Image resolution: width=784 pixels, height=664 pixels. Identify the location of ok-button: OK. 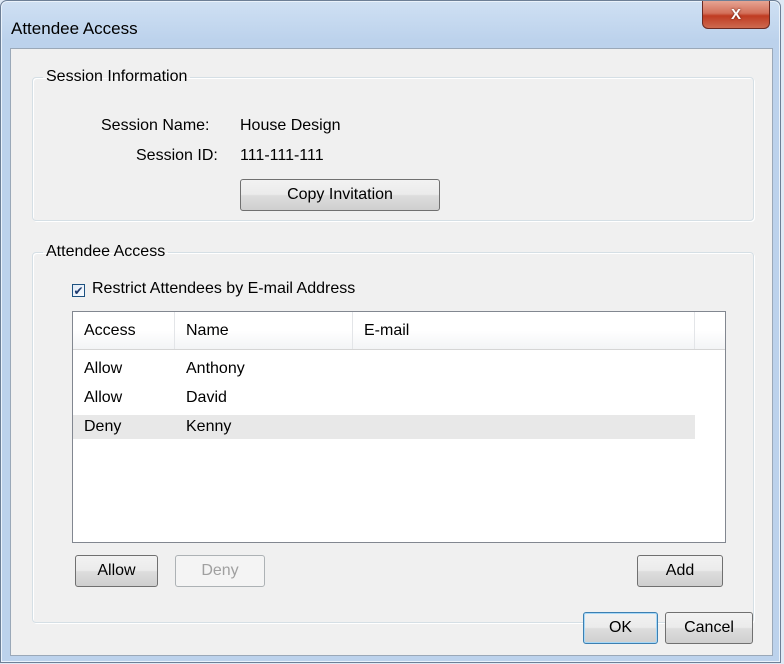
(620, 628).